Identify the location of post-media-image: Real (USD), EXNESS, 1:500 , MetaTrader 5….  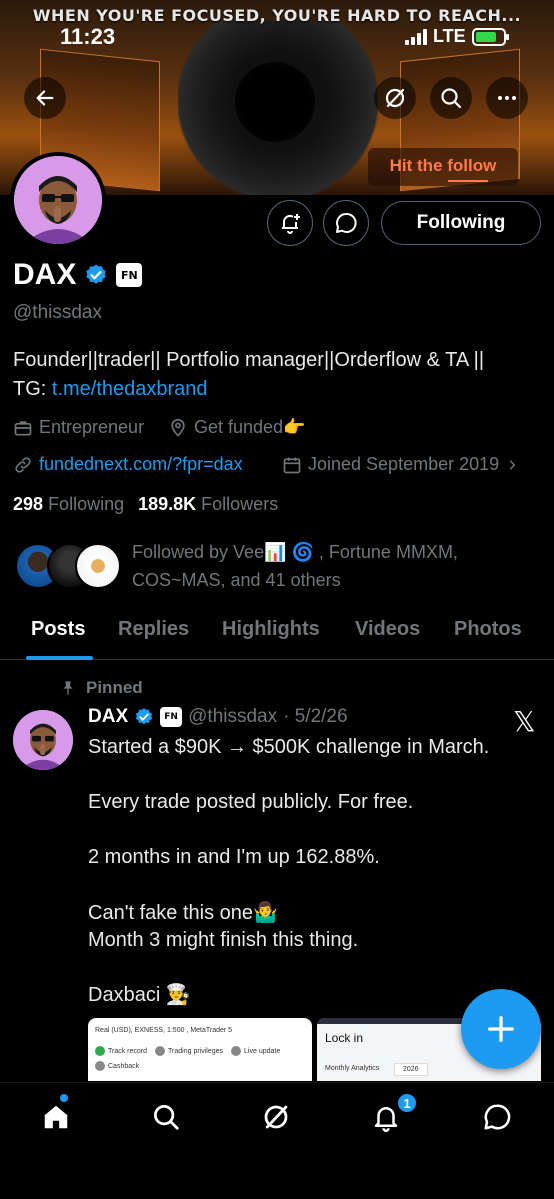
(200, 1049).